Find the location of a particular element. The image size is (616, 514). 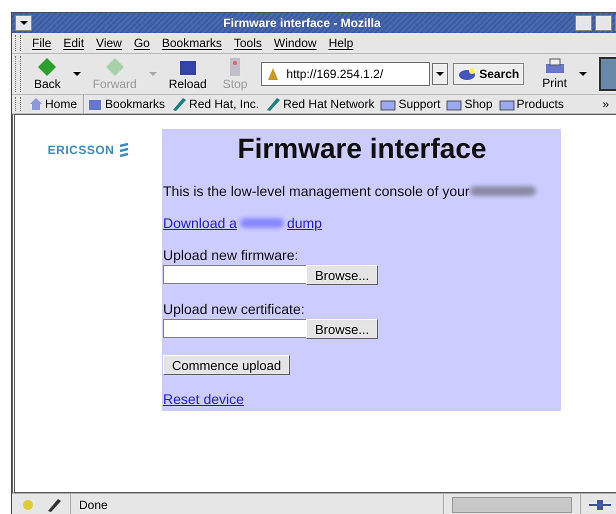

url-dropdown-button is located at coordinates (440, 74).